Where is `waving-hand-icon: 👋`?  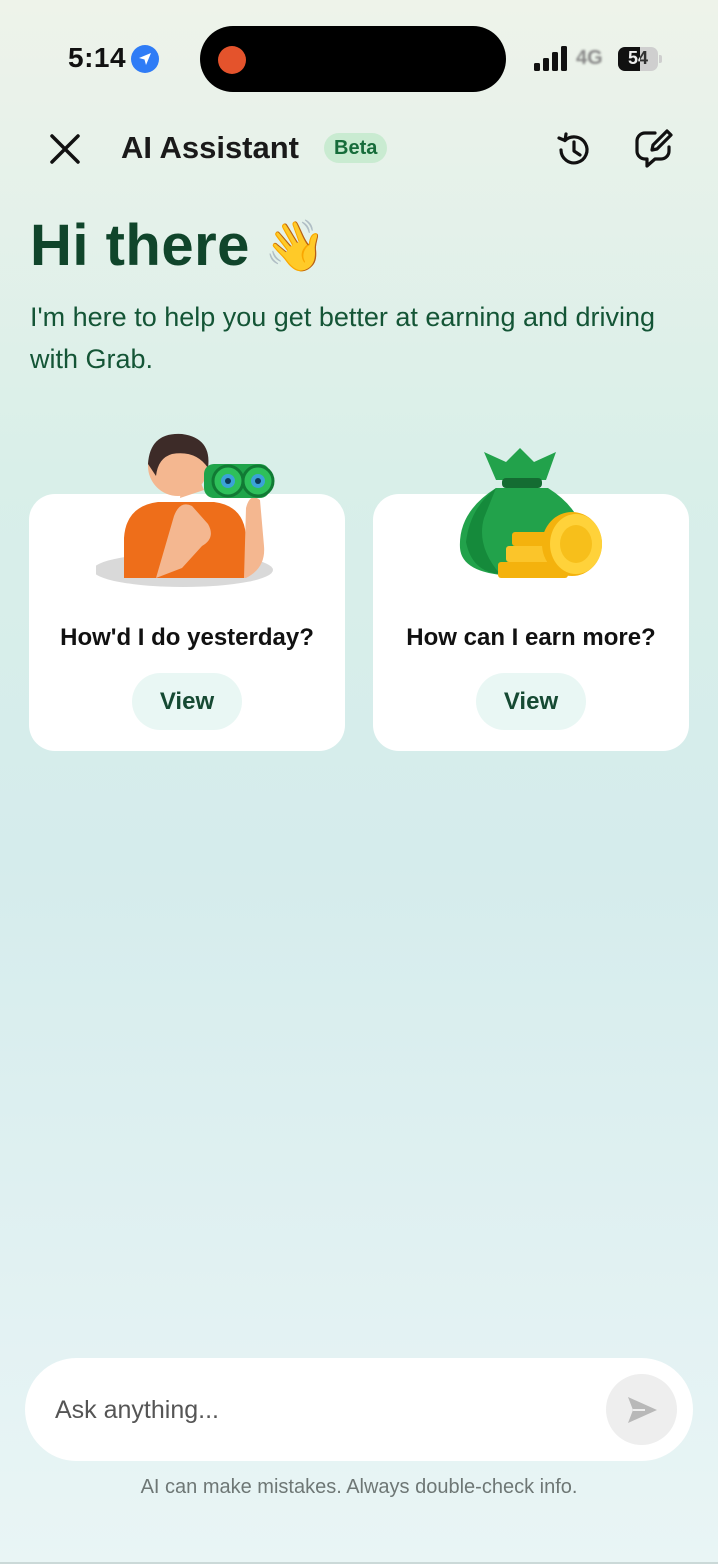
waving-hand-icon: 👋 is located at coordinates (295, 245).